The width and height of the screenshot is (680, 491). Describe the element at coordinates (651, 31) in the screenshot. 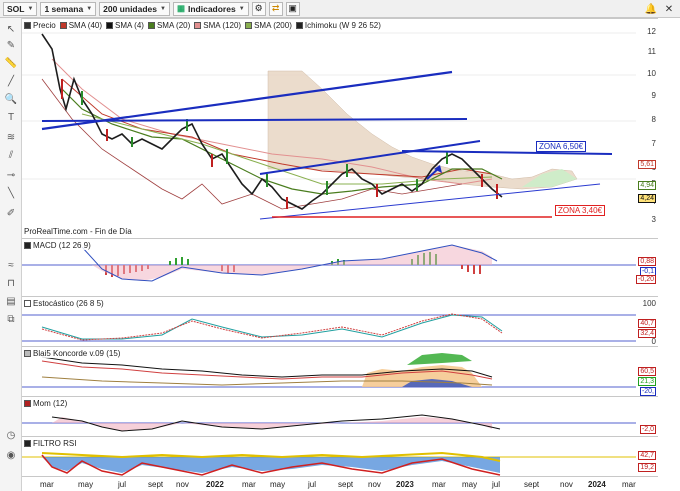

I see `price-tick: 12` at that location.